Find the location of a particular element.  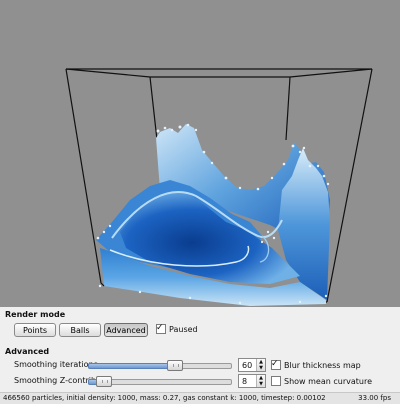

spinbox-value: 60 is located at coordinates (247, 365).